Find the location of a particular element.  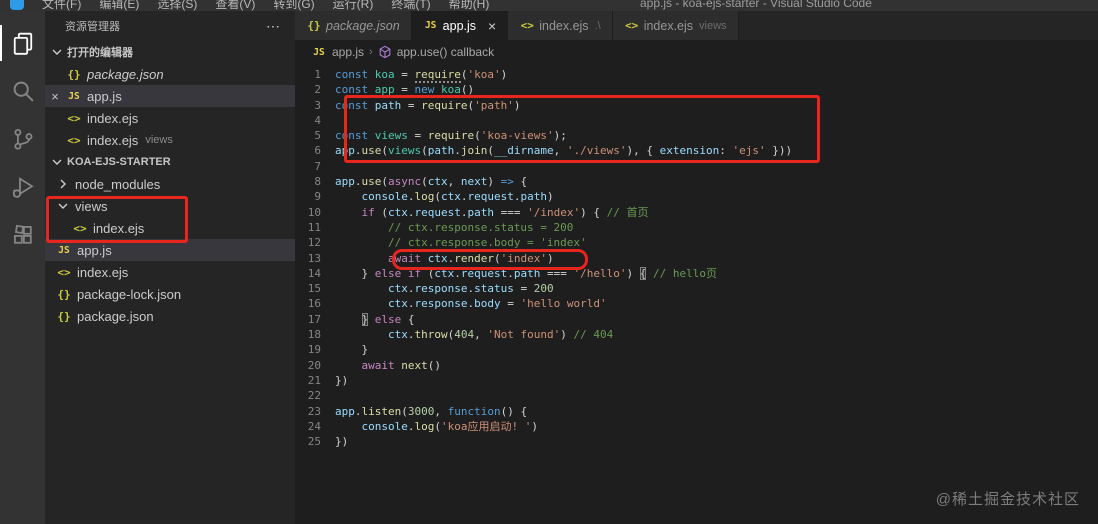

code-token: . is located at coordinates (457, 151).